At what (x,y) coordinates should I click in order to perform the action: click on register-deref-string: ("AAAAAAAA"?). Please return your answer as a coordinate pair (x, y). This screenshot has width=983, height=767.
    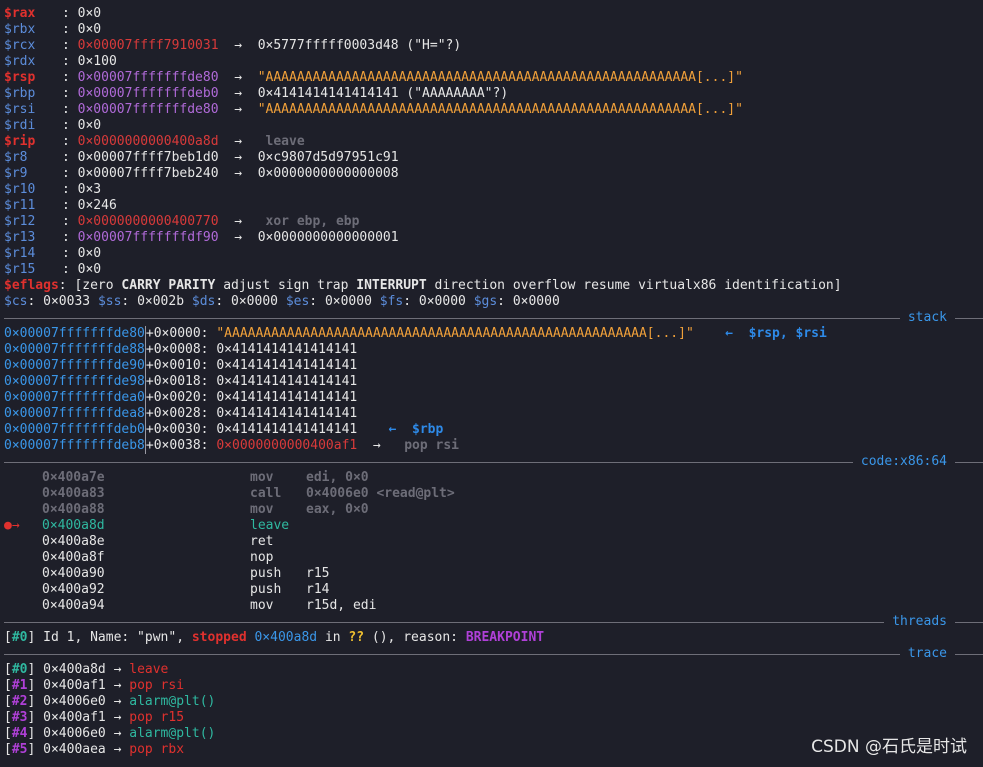
    Looking at the image, I should click on (457, 93).